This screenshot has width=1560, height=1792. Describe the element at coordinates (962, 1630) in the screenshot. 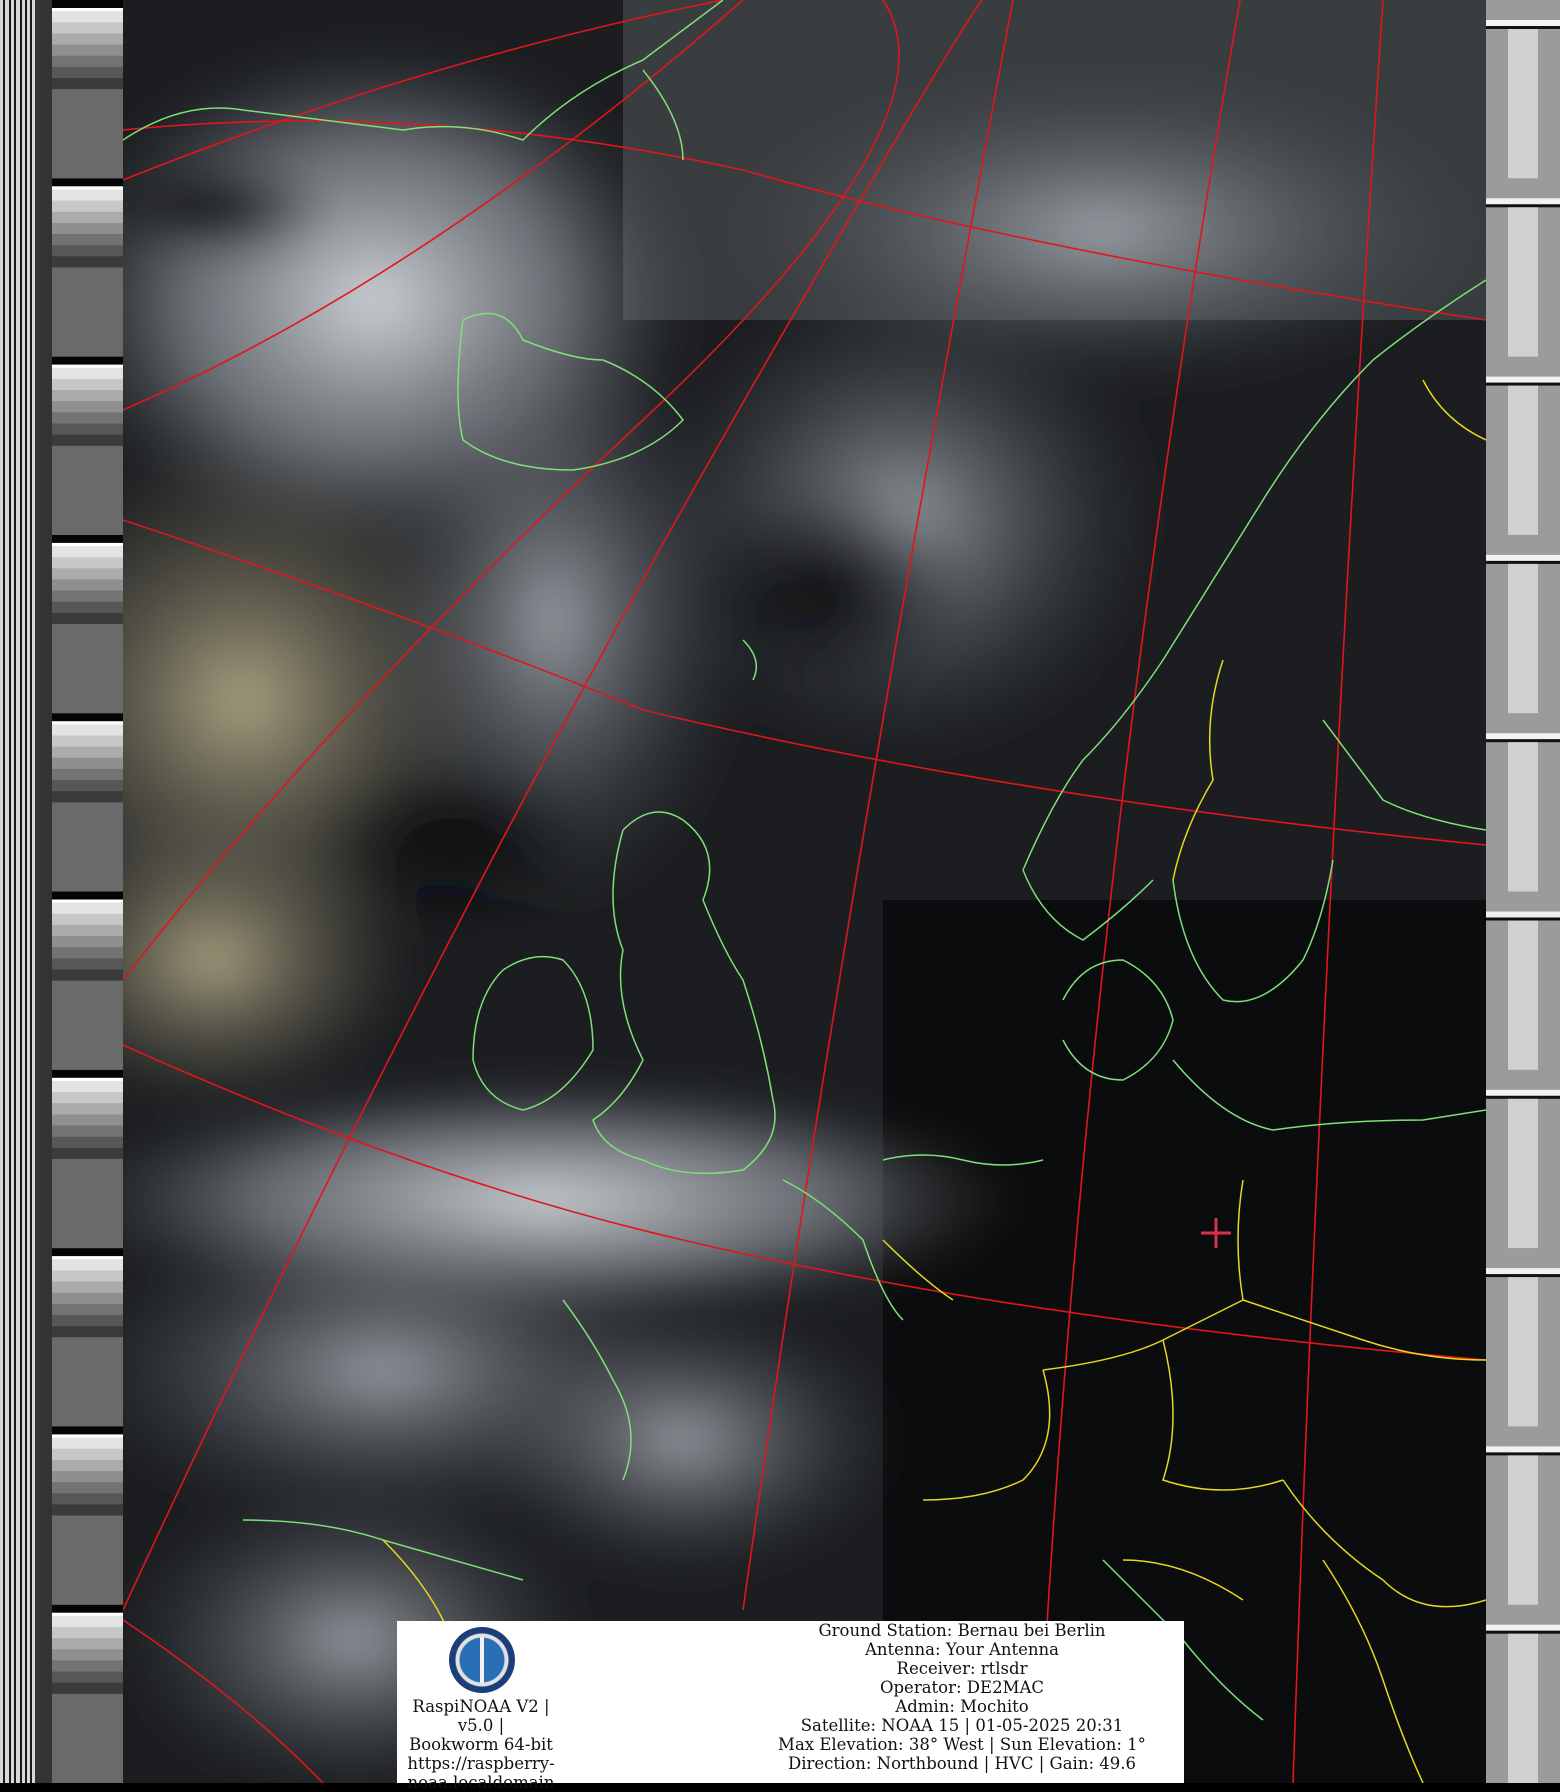

I see `ground-station-label: Ground Station: Bernau bei Berlin` at that location.